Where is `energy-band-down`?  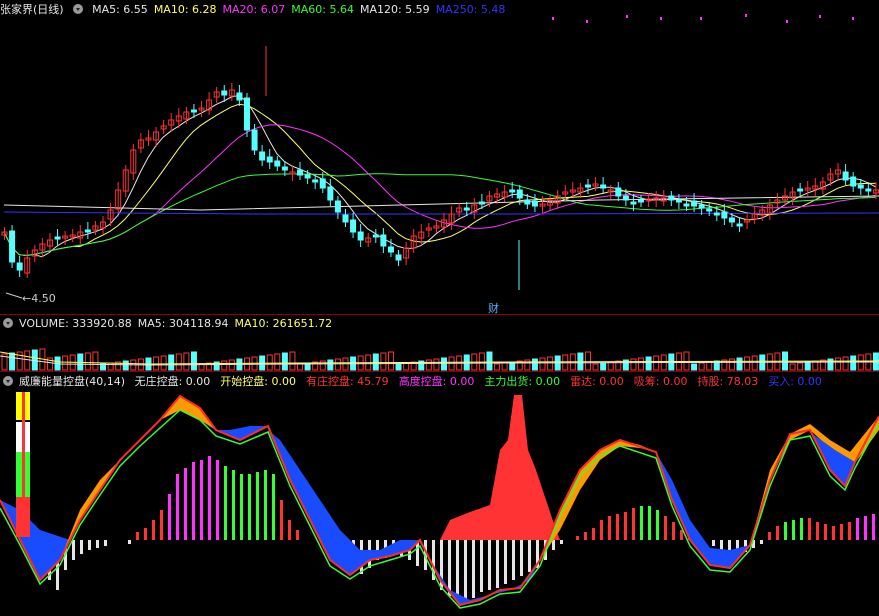
energy-band-down is located at coordinates (703, 510).